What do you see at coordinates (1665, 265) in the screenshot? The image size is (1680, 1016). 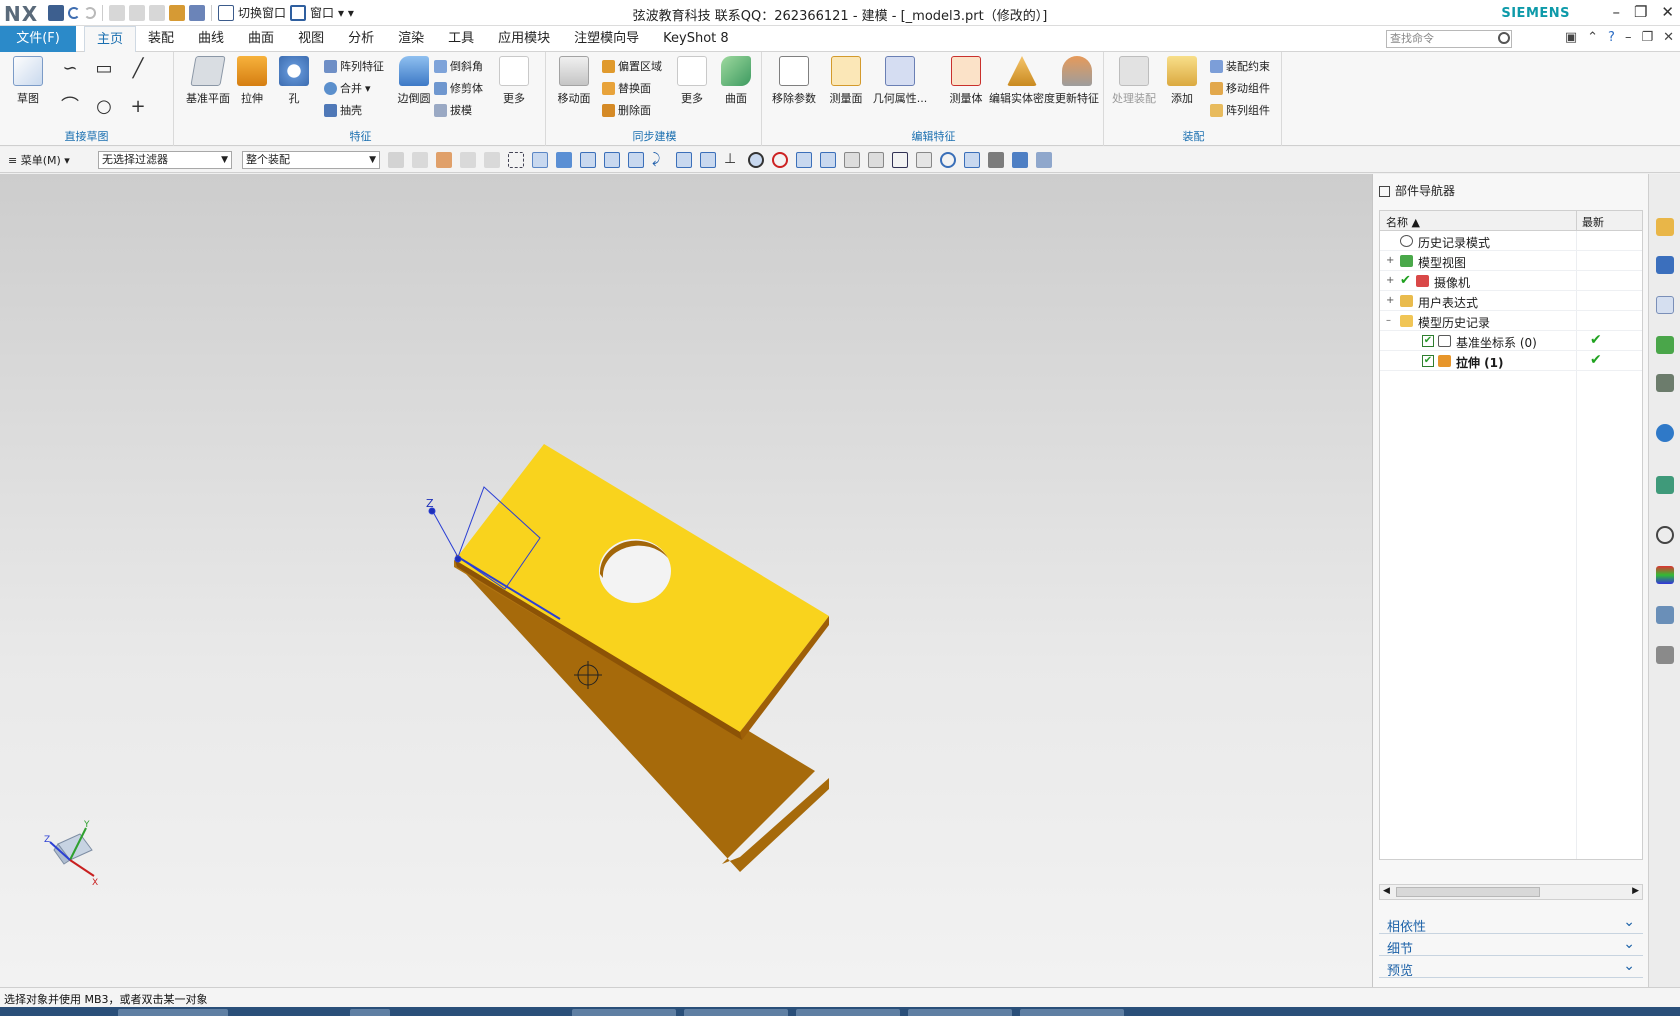 I see `constraint-navigator-icon` at bounding box center [1665, 265].